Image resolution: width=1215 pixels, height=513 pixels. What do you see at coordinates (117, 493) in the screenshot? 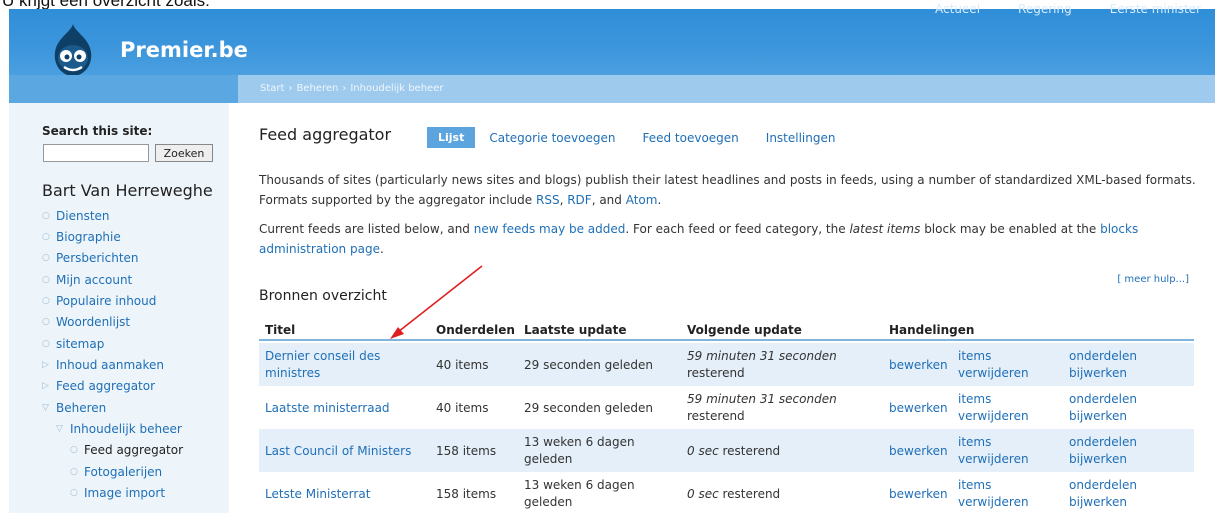
I see `sidebar-item-image-import: ○ Image import` at bounding box center [117, 493].